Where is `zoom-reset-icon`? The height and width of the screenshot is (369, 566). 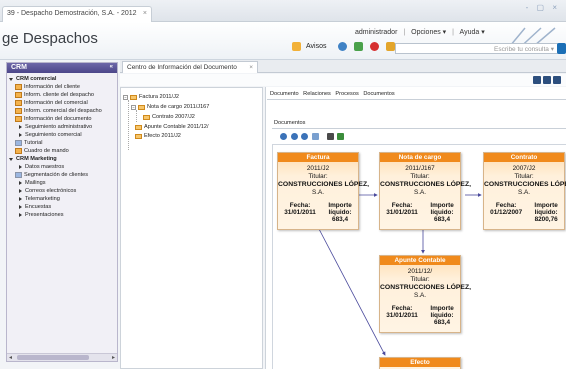
zoom-reset-icon is located at coordinates (316, 136).